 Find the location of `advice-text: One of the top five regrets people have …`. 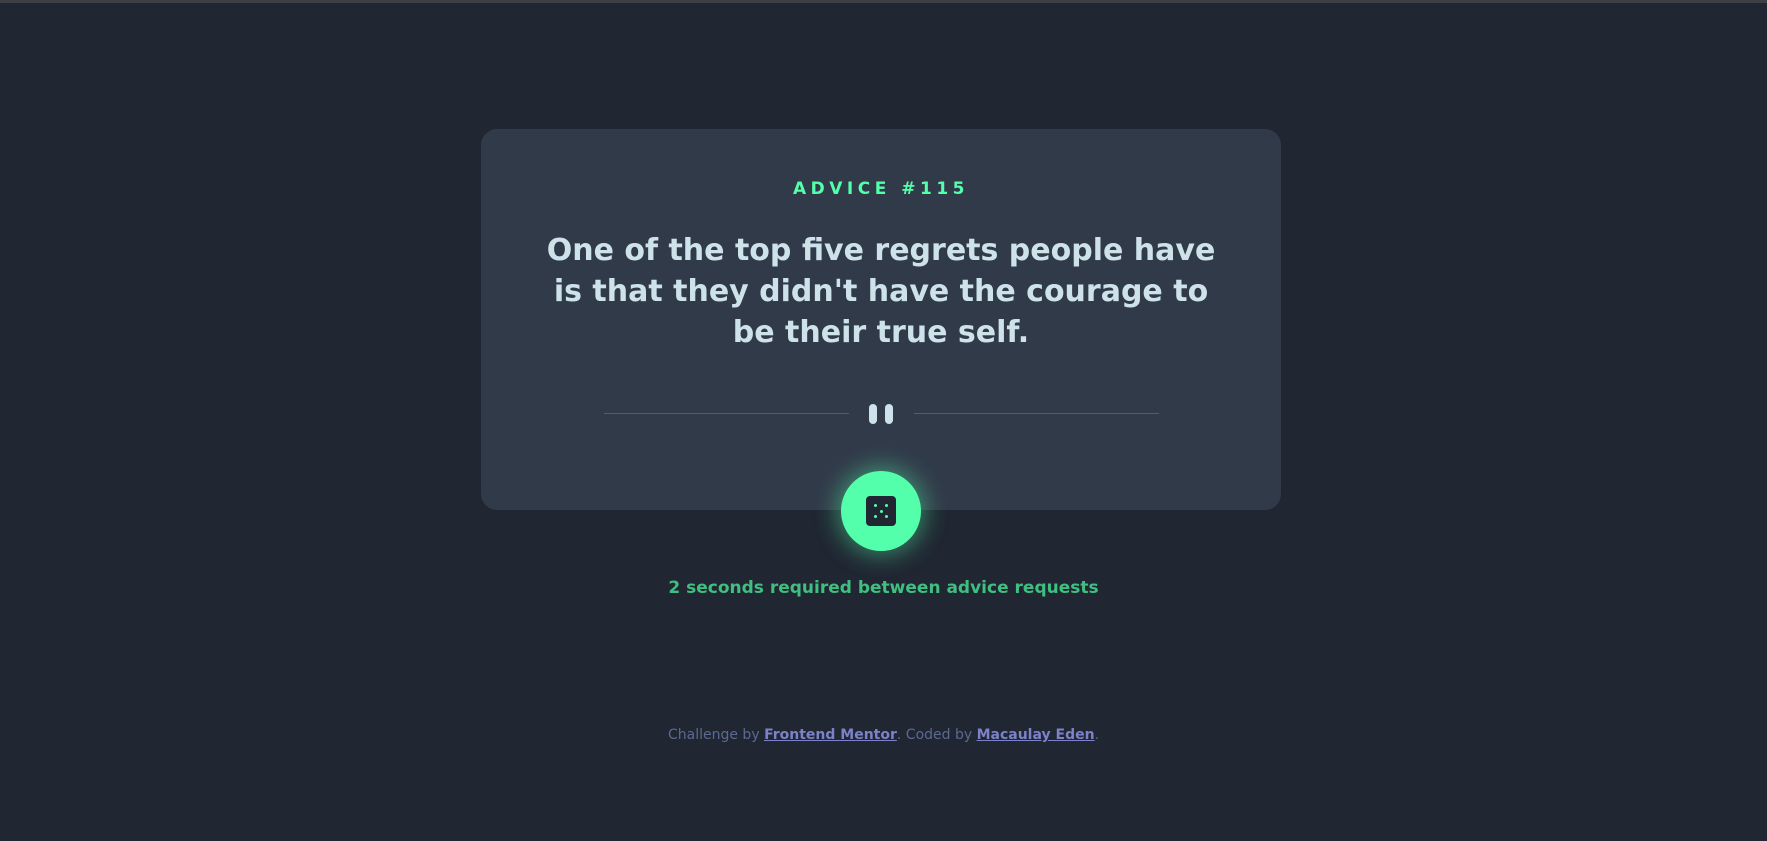

advice-text: One of the top five regrets people have … is located at coordinates (881, 291).